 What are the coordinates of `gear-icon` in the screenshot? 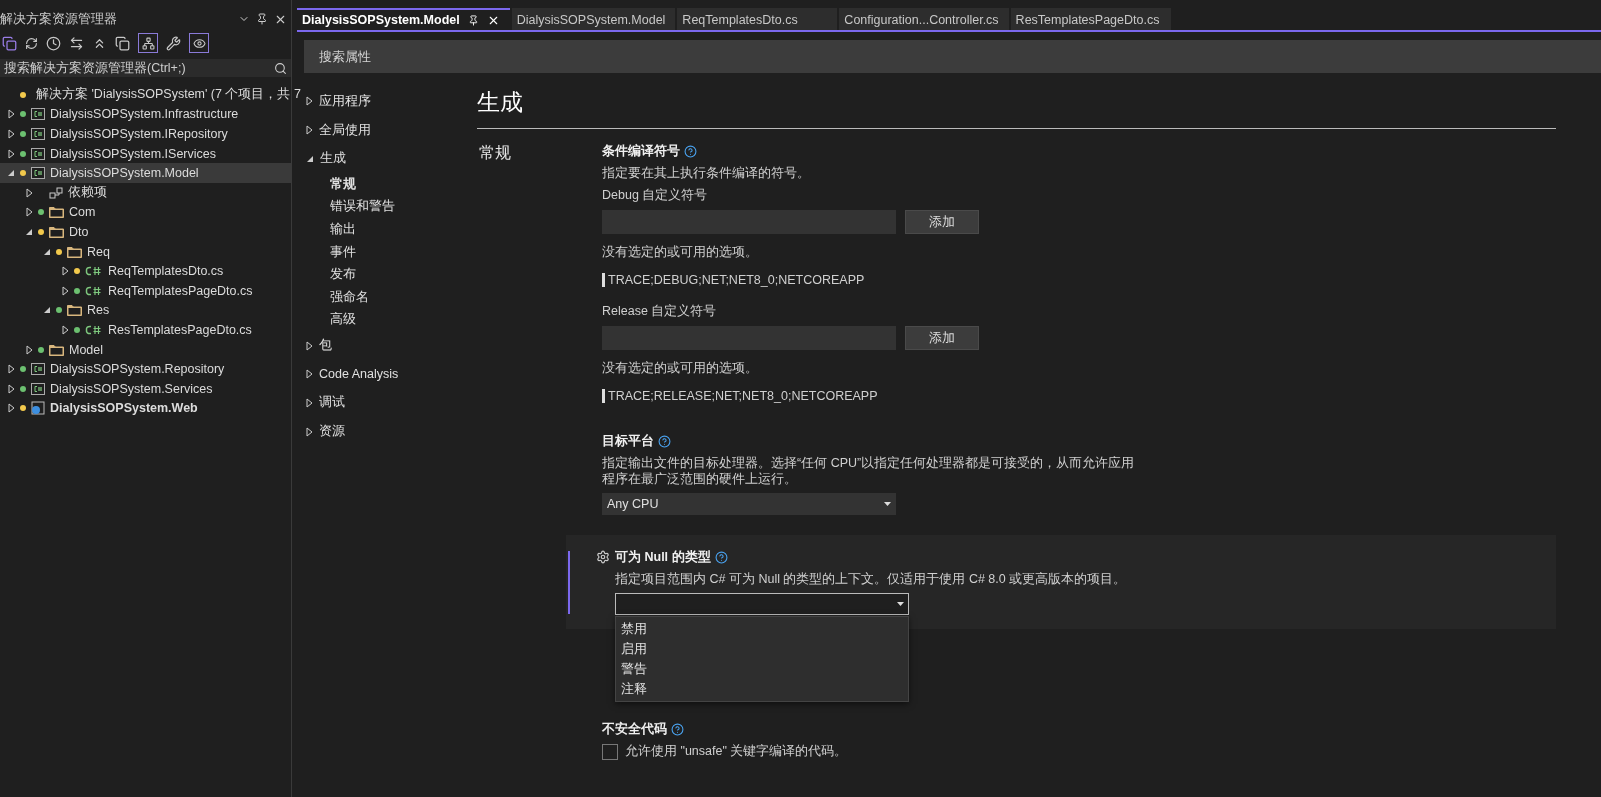 It's located at (603, 557).